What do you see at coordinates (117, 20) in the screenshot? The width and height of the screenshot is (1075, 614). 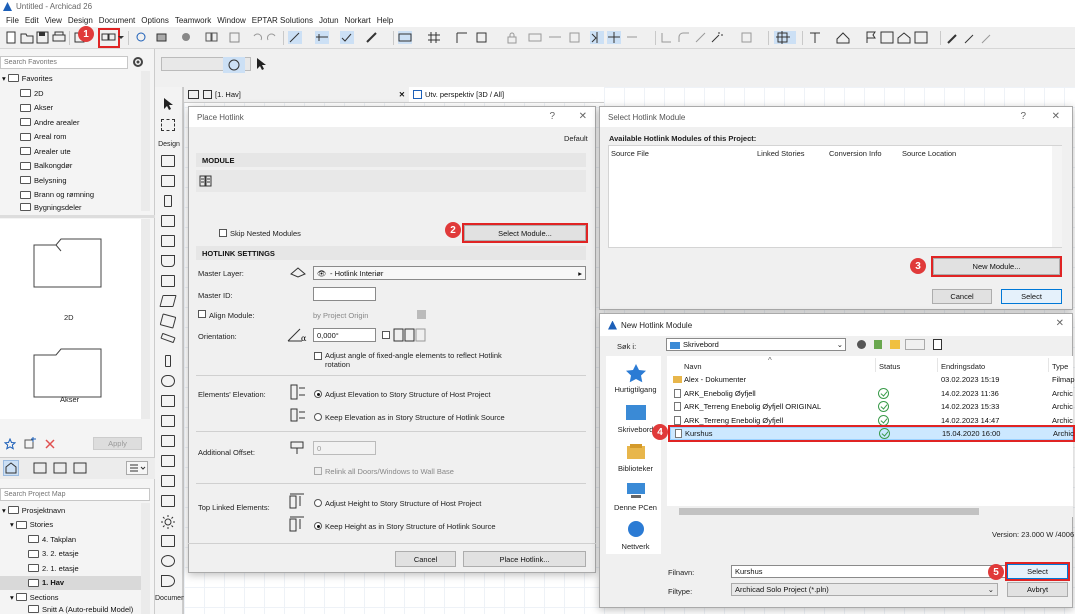 I see `menu-document: Document` at bounding box center [117, 20].